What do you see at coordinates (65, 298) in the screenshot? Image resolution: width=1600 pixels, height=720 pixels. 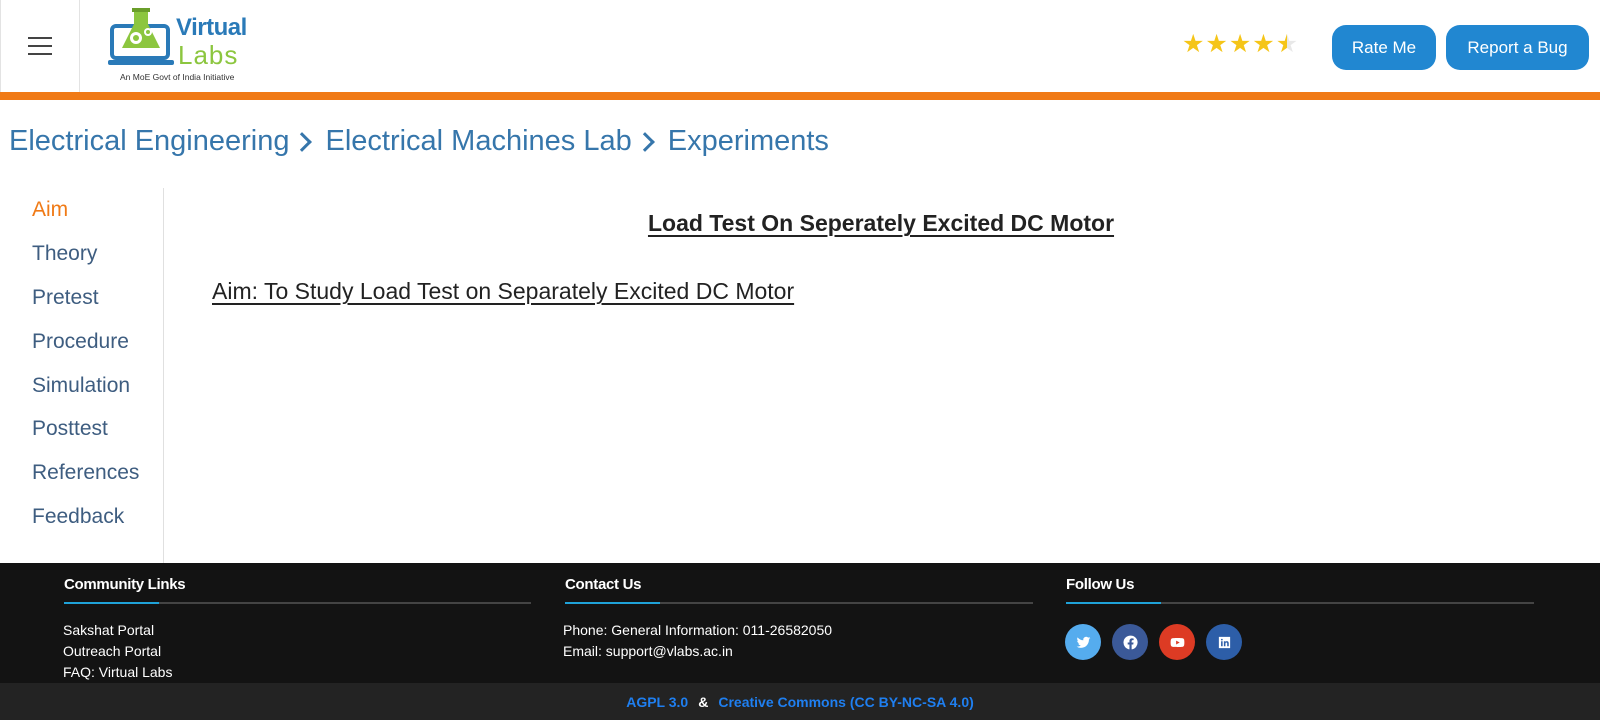 I see `sidebar-item-pretest: Pretest` at bounding box center [65, 298].